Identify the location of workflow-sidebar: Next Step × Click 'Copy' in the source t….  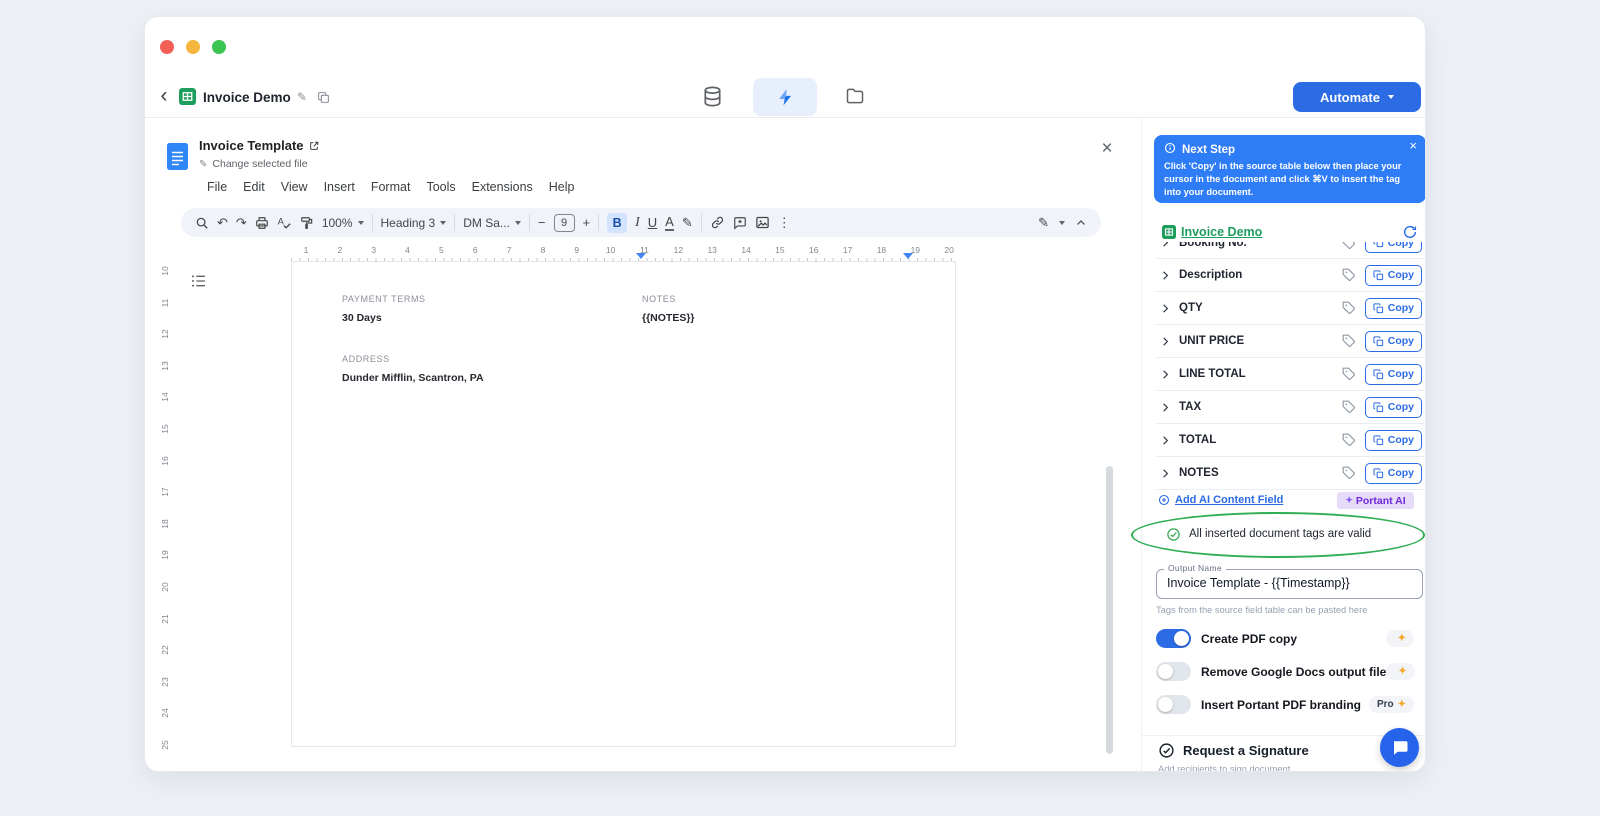
(1283, 444).